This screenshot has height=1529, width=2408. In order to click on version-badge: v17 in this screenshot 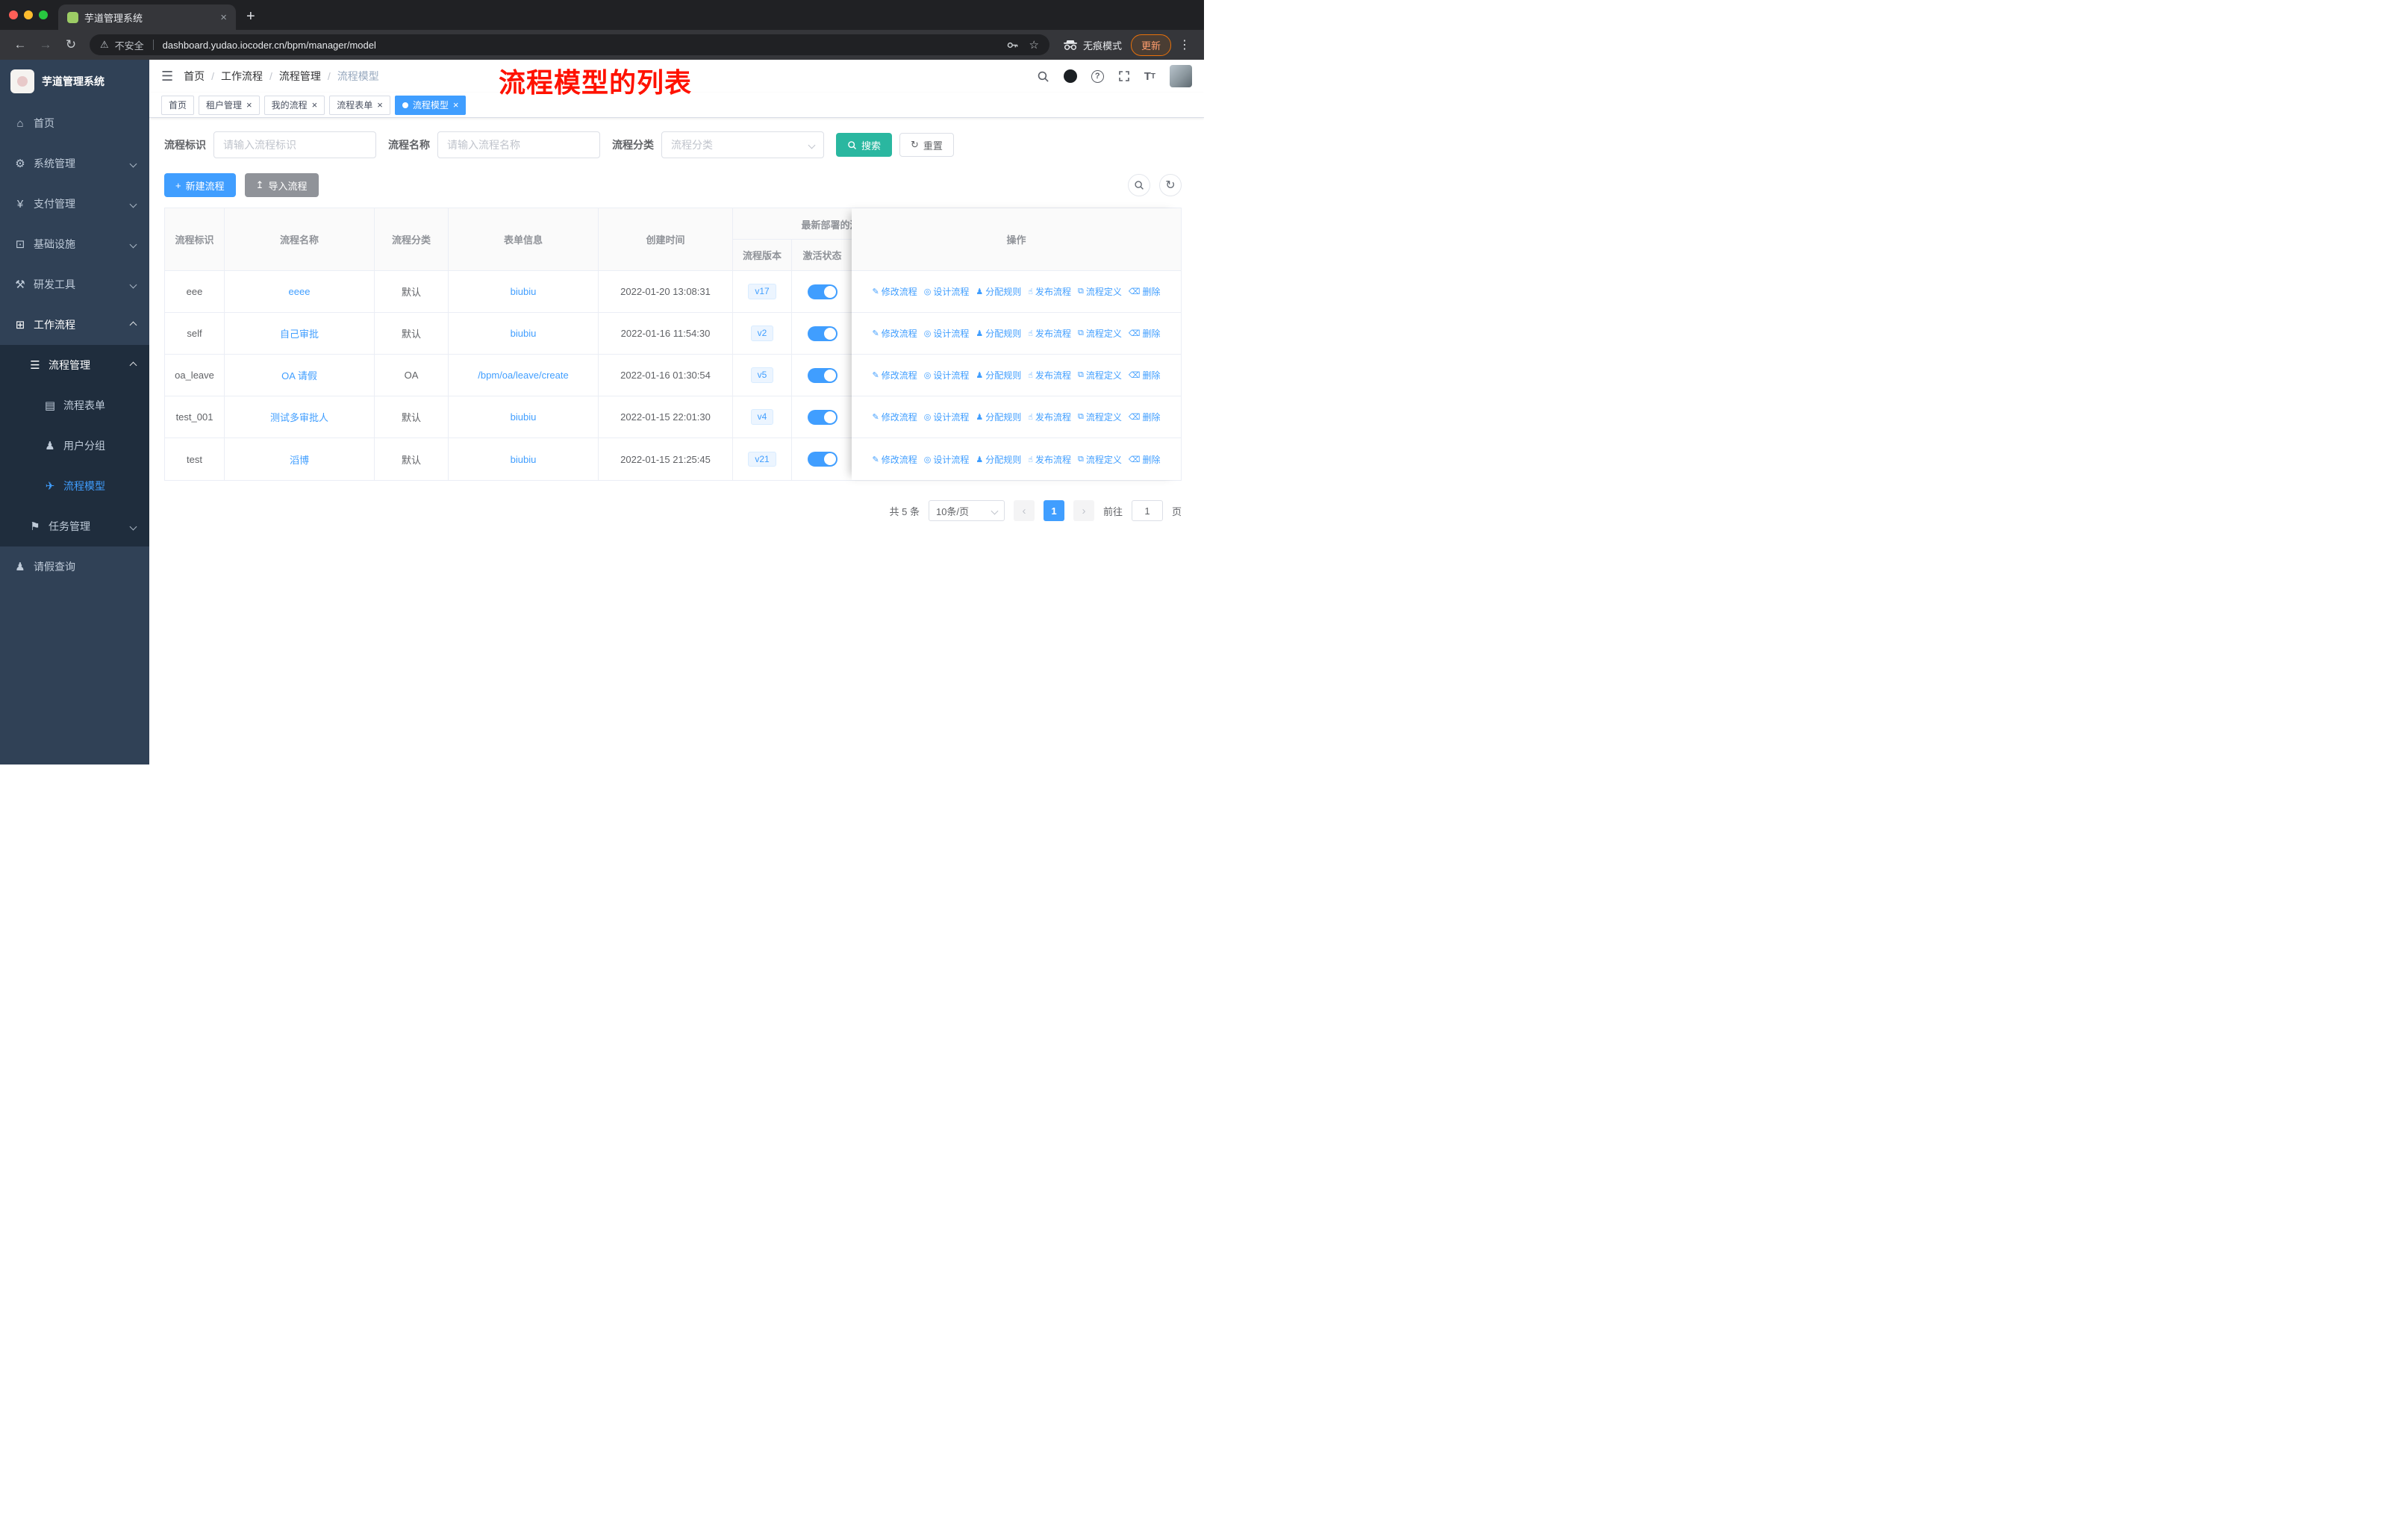, I will do `click(762, 291)`.